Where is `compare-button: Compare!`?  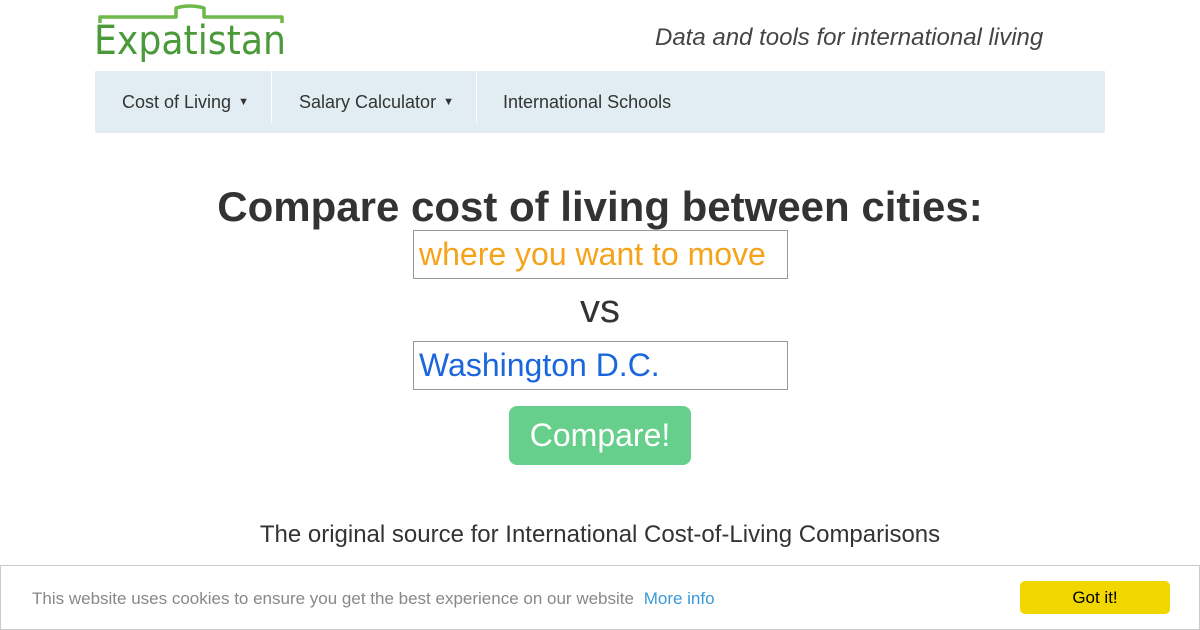
compare-button: Compare! is located at coordinates (600, 435).